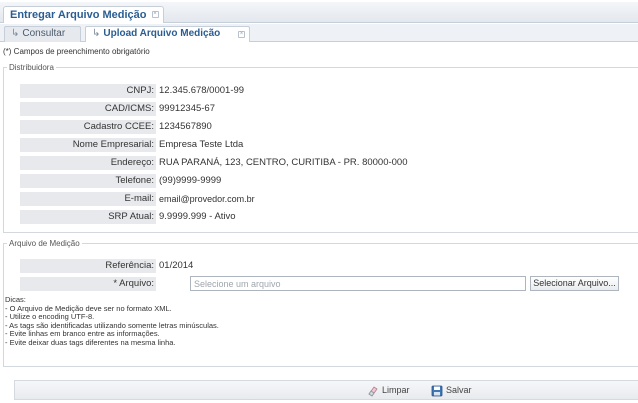 This screenshot has height=403, width=638. What do you see at coordinates (88, 266) in the screenshot?
I see `referencia-label: Referência:` at bounding box center [88, 266].